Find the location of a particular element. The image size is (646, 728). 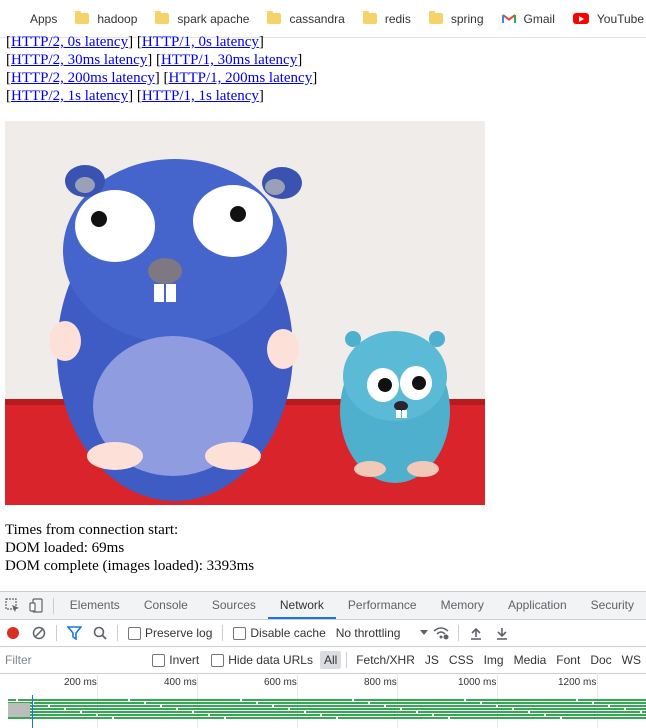

bookmark-label: Gmail is located at coordinates (539, 18).